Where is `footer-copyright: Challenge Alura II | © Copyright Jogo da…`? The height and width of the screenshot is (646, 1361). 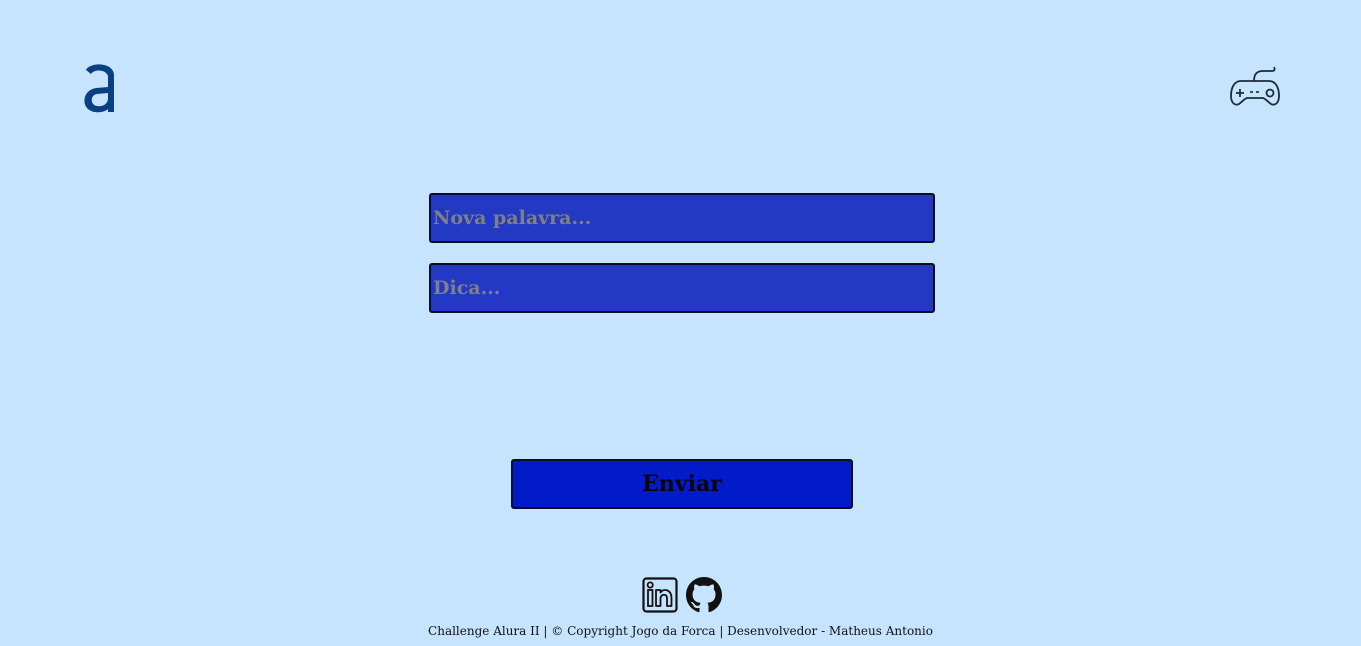
footer-copyright: Challenge Alura II | © Copyright Jogo da… is located at coordinates (680, 631).